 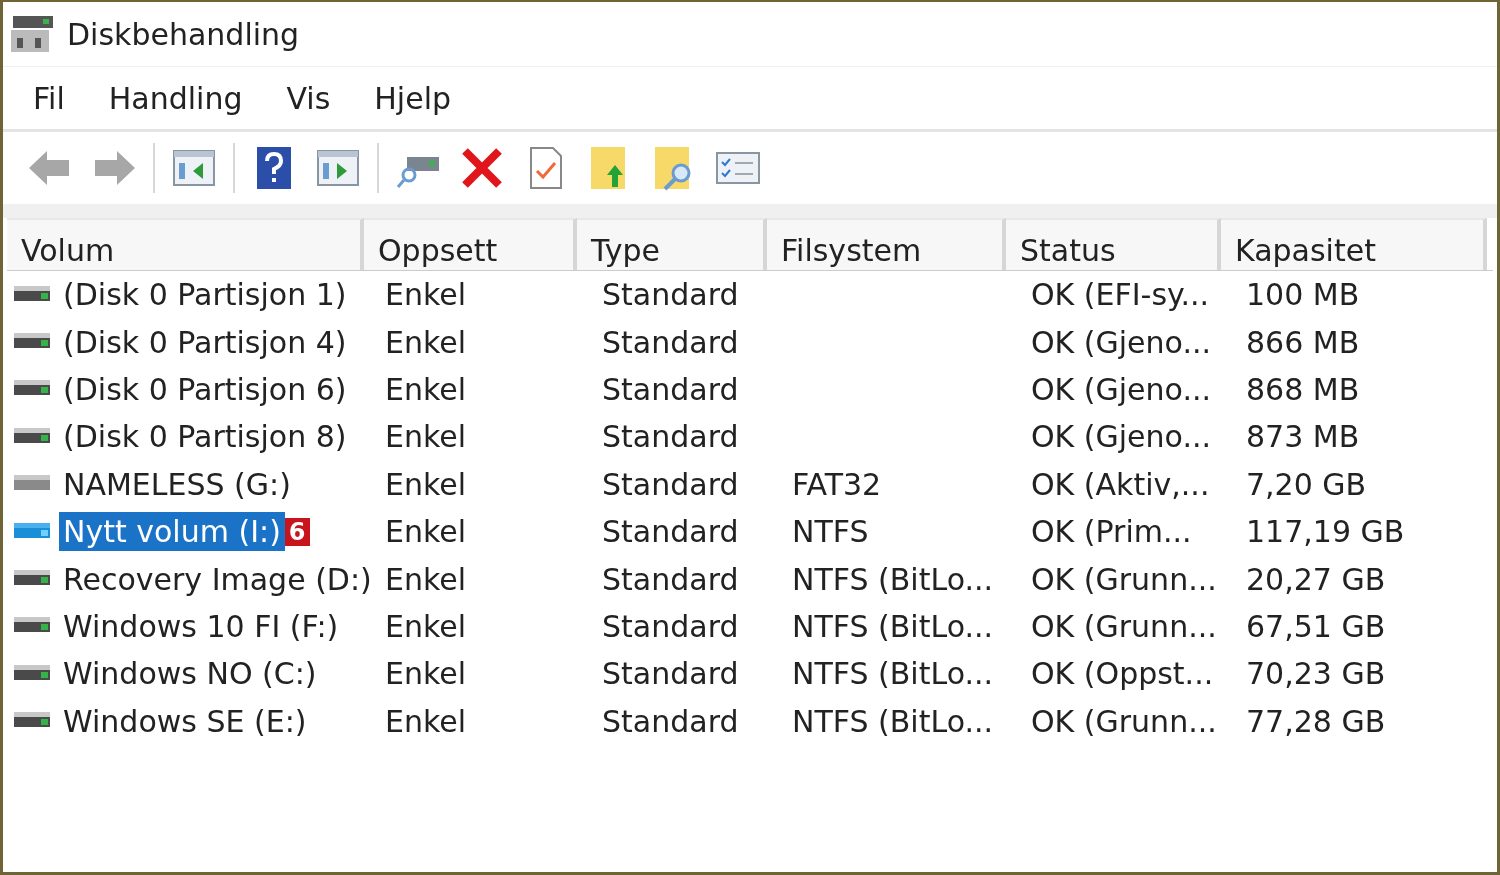 What do you see at coordinates (49, 98) in the screenshot?
I see `menu-item: Fil` at bounding box center [49, 98].